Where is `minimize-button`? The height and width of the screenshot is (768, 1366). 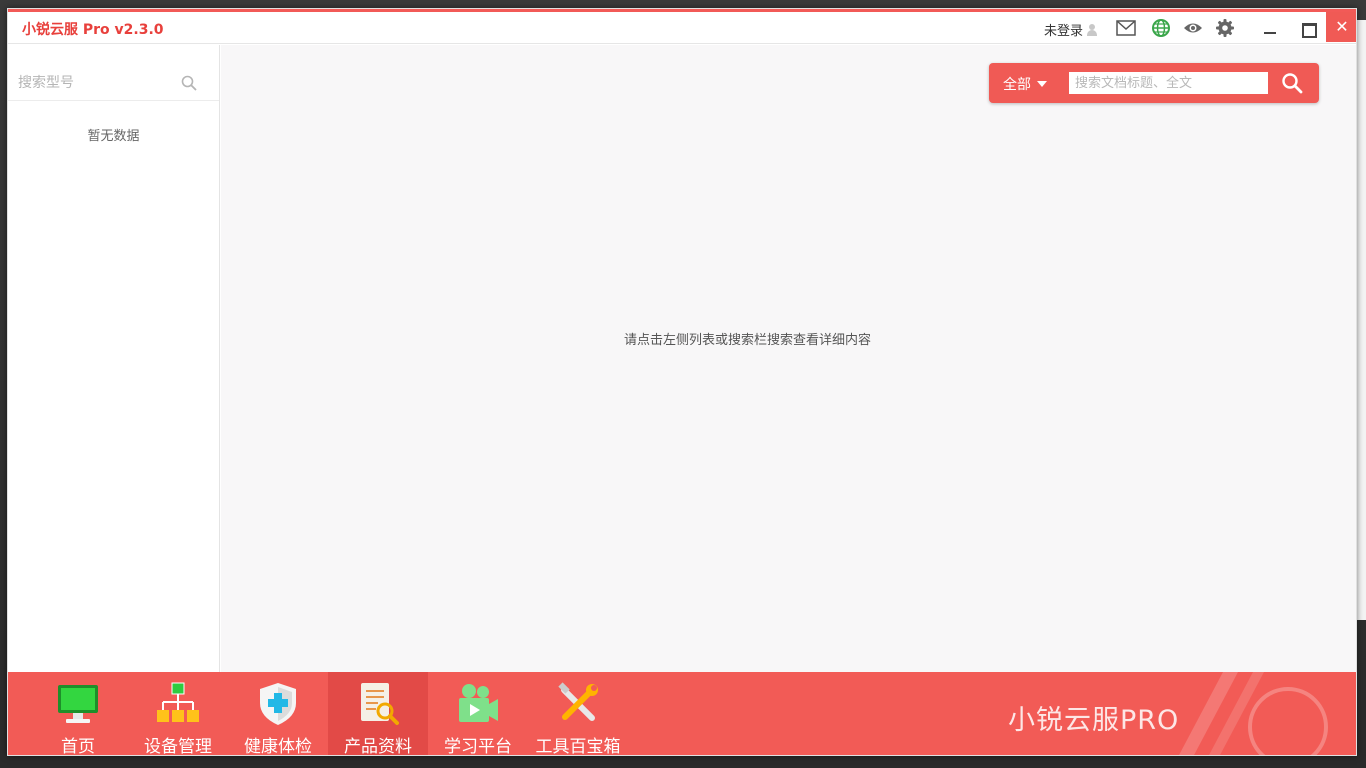 minimize-button is located at coordinates (1270, 28).